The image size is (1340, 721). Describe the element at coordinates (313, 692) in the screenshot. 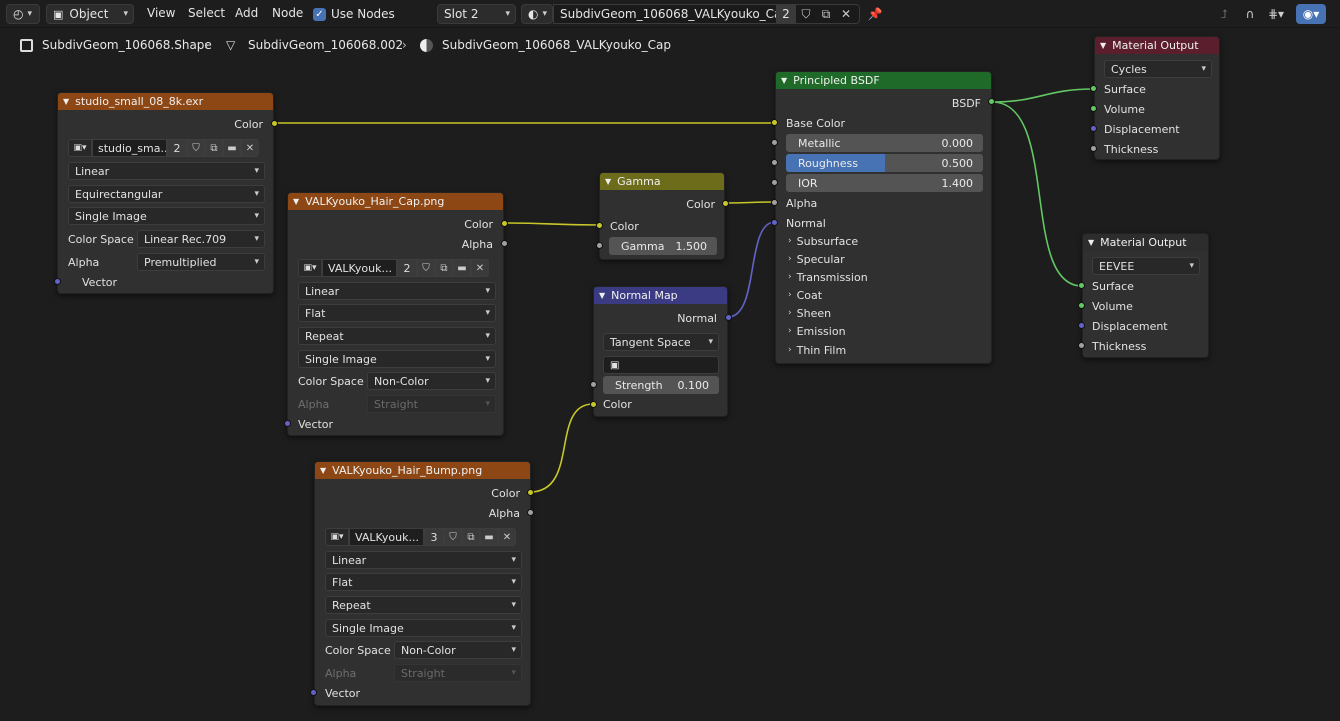

I see `bump-vector-input-socket` at that location.